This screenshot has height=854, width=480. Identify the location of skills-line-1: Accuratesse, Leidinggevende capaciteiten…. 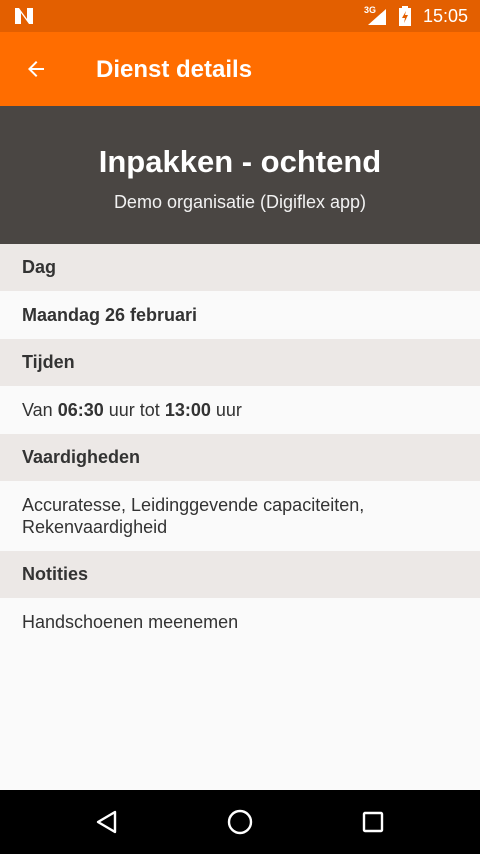
(193, 505).